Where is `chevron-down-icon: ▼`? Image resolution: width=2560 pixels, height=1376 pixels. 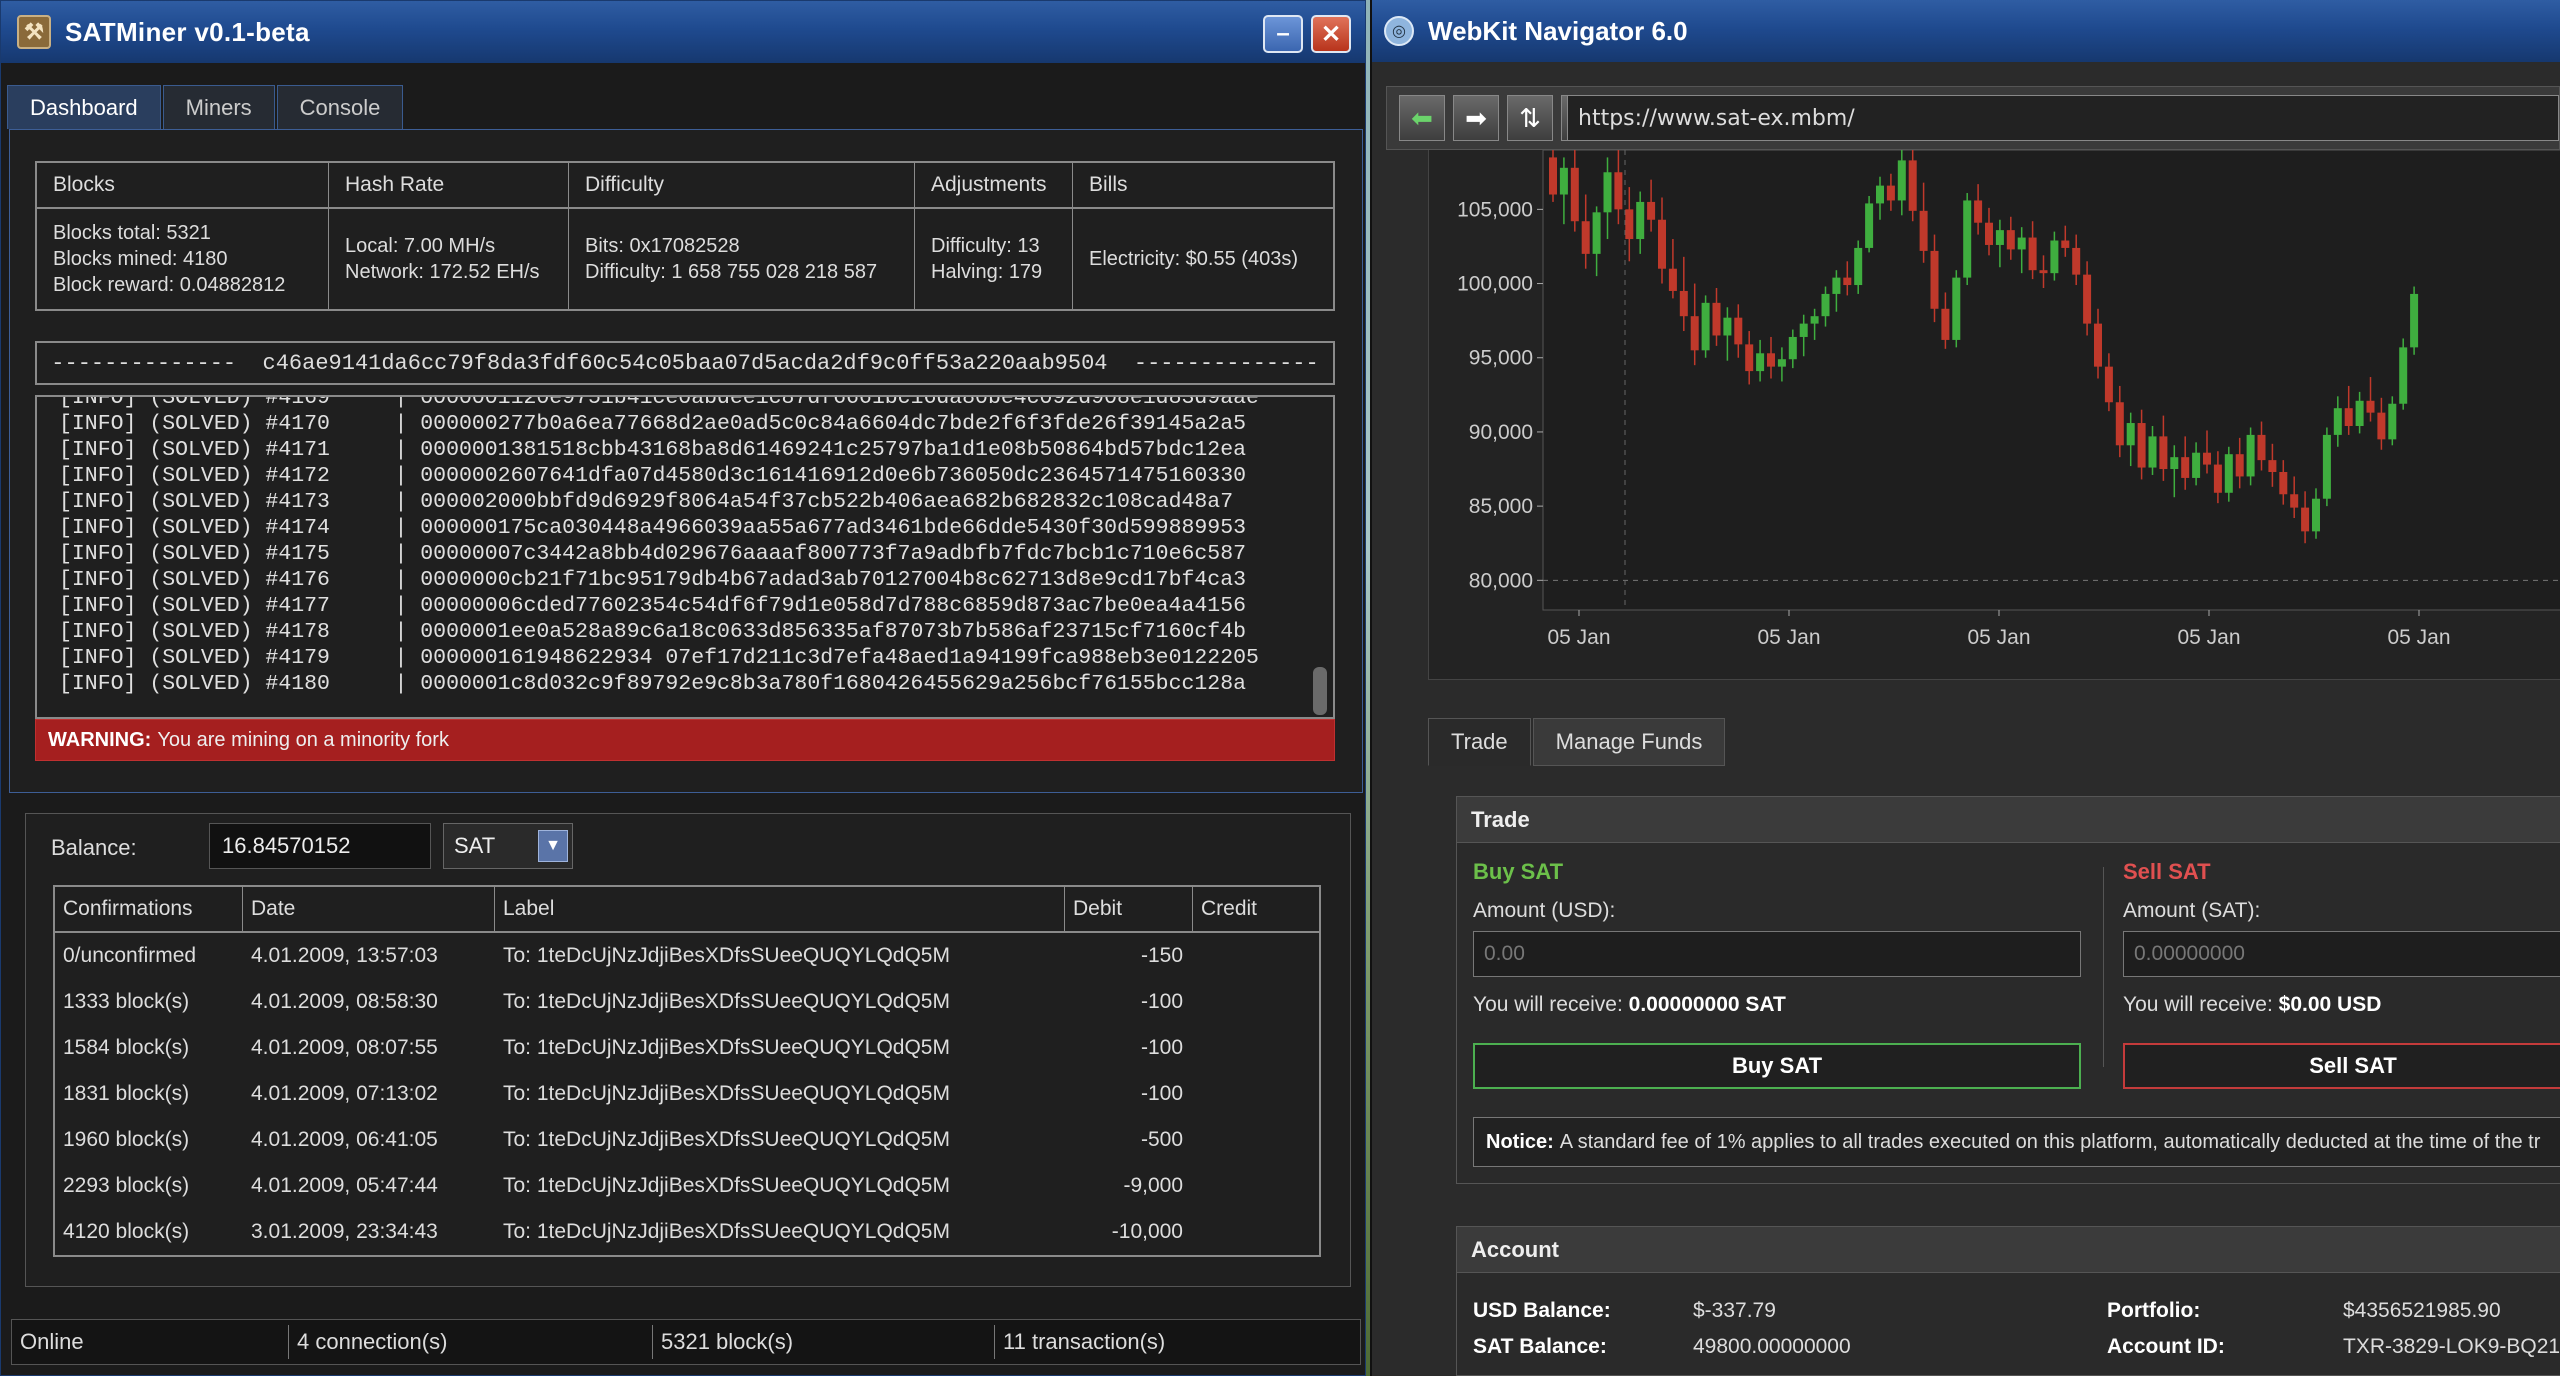 chevron-down-icon: ▼ is located at coordinates (553, 846).